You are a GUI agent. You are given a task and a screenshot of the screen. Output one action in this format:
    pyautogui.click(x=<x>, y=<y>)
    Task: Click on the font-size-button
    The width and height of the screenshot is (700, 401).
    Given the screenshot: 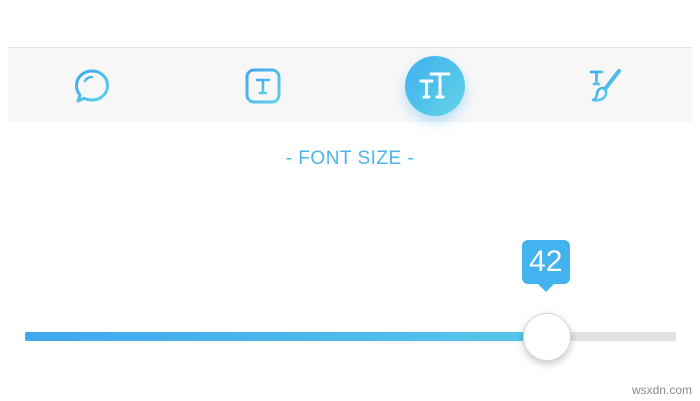 What is the action you would take?
    pyautogui.click(x=435, y=86)
    